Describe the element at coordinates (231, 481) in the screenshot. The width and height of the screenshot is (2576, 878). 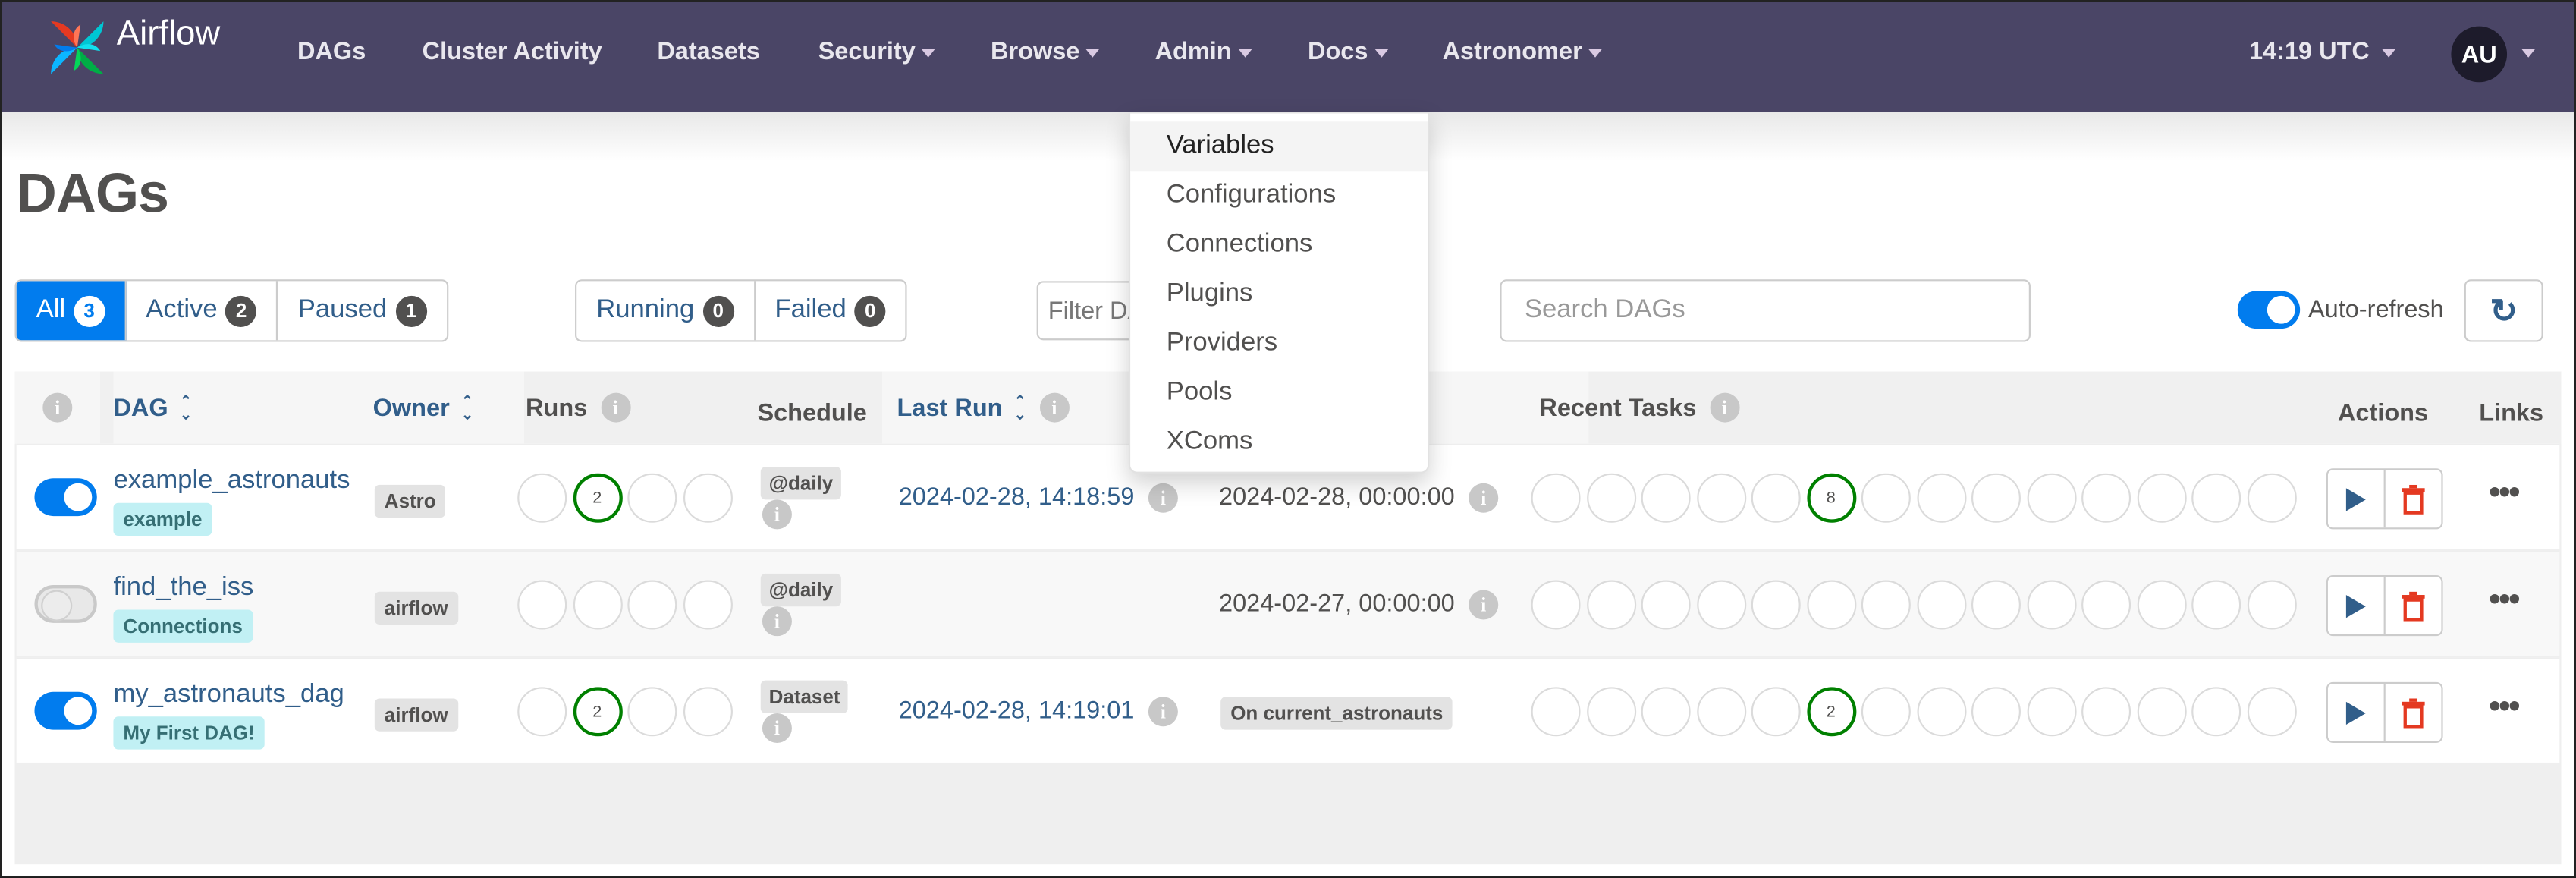
I see `dag-id-link: example_astronauts` at that location.